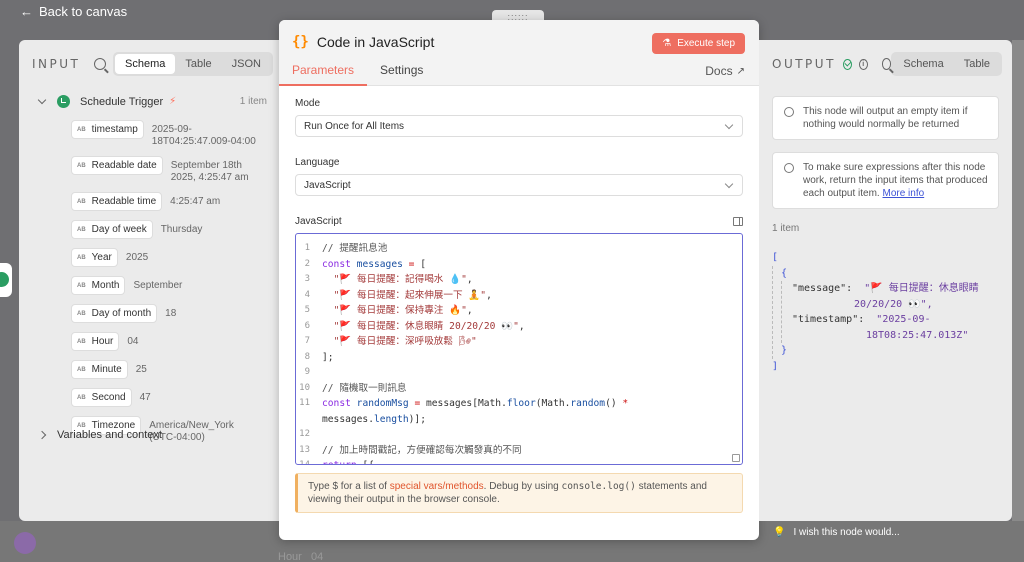  What do you see at coordinates (171, 313) in the screenshot?
I see `field-value: 18` at bounding box center [171, 313].